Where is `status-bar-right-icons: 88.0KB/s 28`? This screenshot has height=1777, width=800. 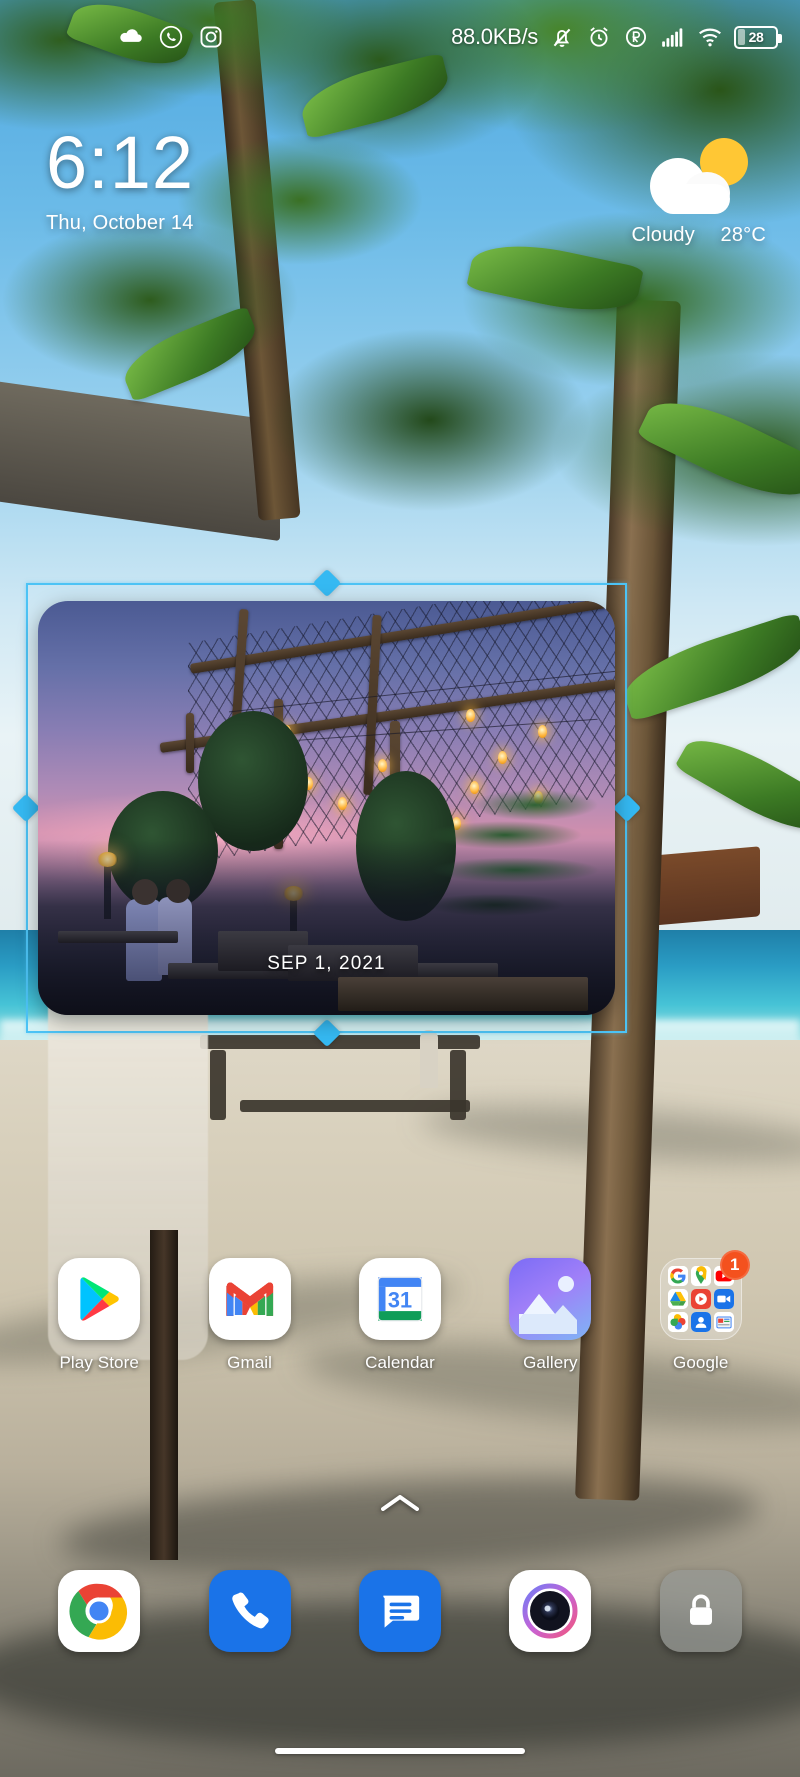
status-bar-right-icons: 88.0KB/s 28 is located at coordinates (625, 37).